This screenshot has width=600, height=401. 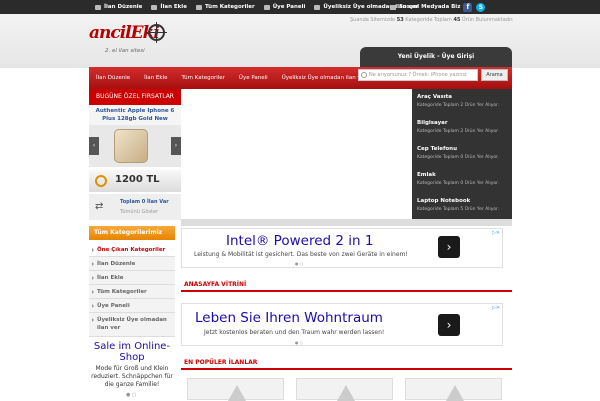 What do you see at coordinates (436, 57) in the screenshot?
I see `register-login-button: Yeni Üyelik - Üye Girişi` at bounding box center [436, 57].